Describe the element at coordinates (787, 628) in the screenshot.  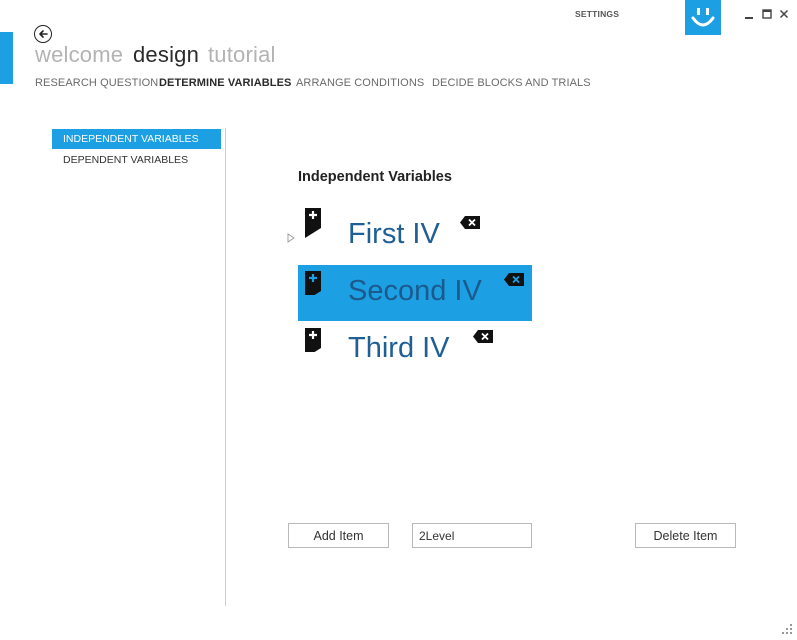
I see `resize-grip-icon` at that location.